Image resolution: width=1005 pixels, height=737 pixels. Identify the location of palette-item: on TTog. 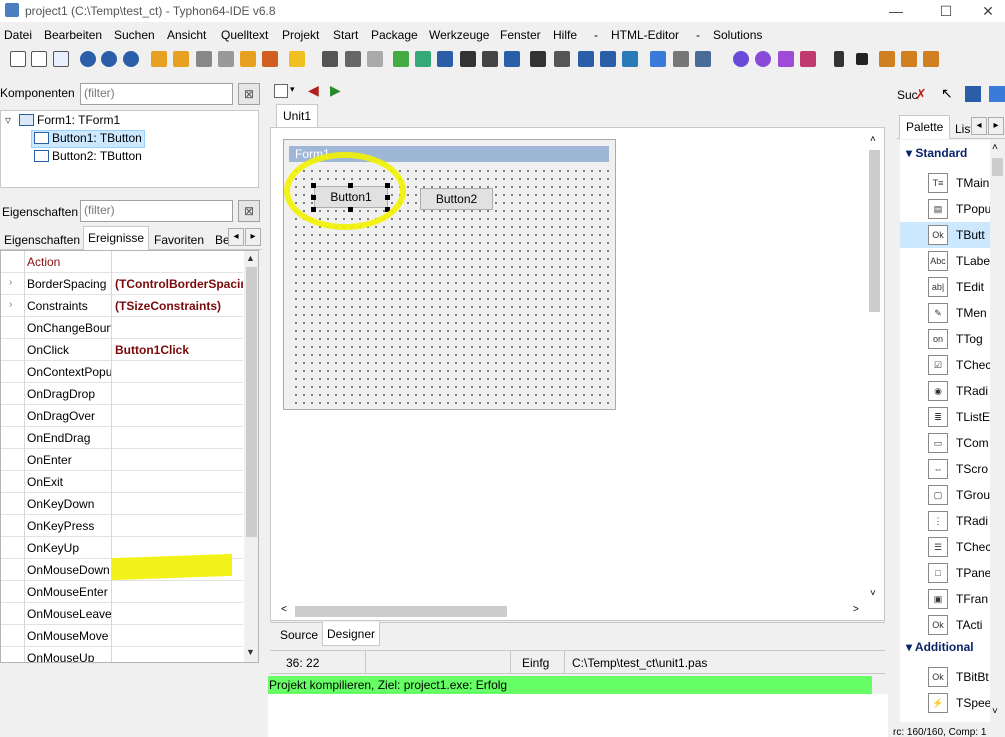
(945, 339).